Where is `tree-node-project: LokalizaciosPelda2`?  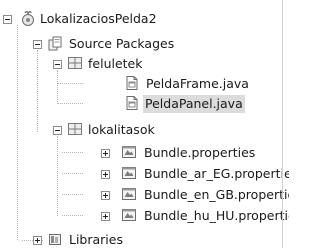 tree-node-project: LokalizaciosPelda2 is located at coordinates (140, 19).